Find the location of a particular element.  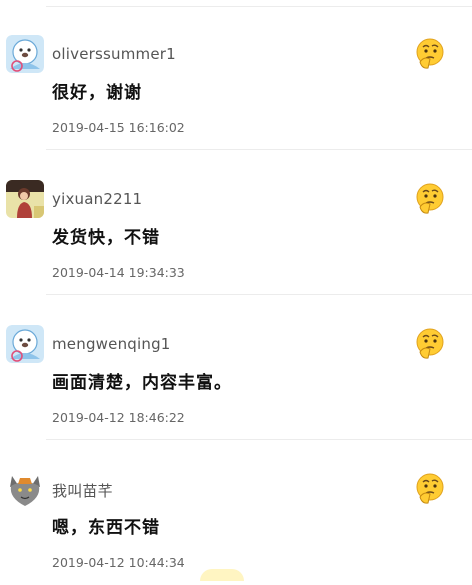

comment-text: 嗯，东西不错 is located at coordinates (106, 528).